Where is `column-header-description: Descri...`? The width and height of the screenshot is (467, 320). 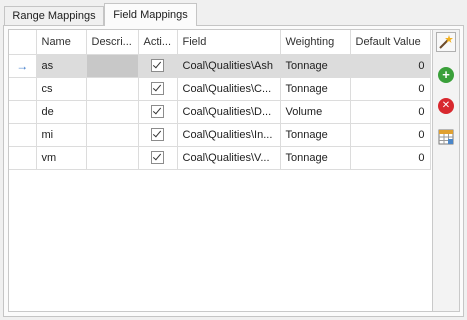 column-header-description: Descri... is located at coordinates (112, 42).